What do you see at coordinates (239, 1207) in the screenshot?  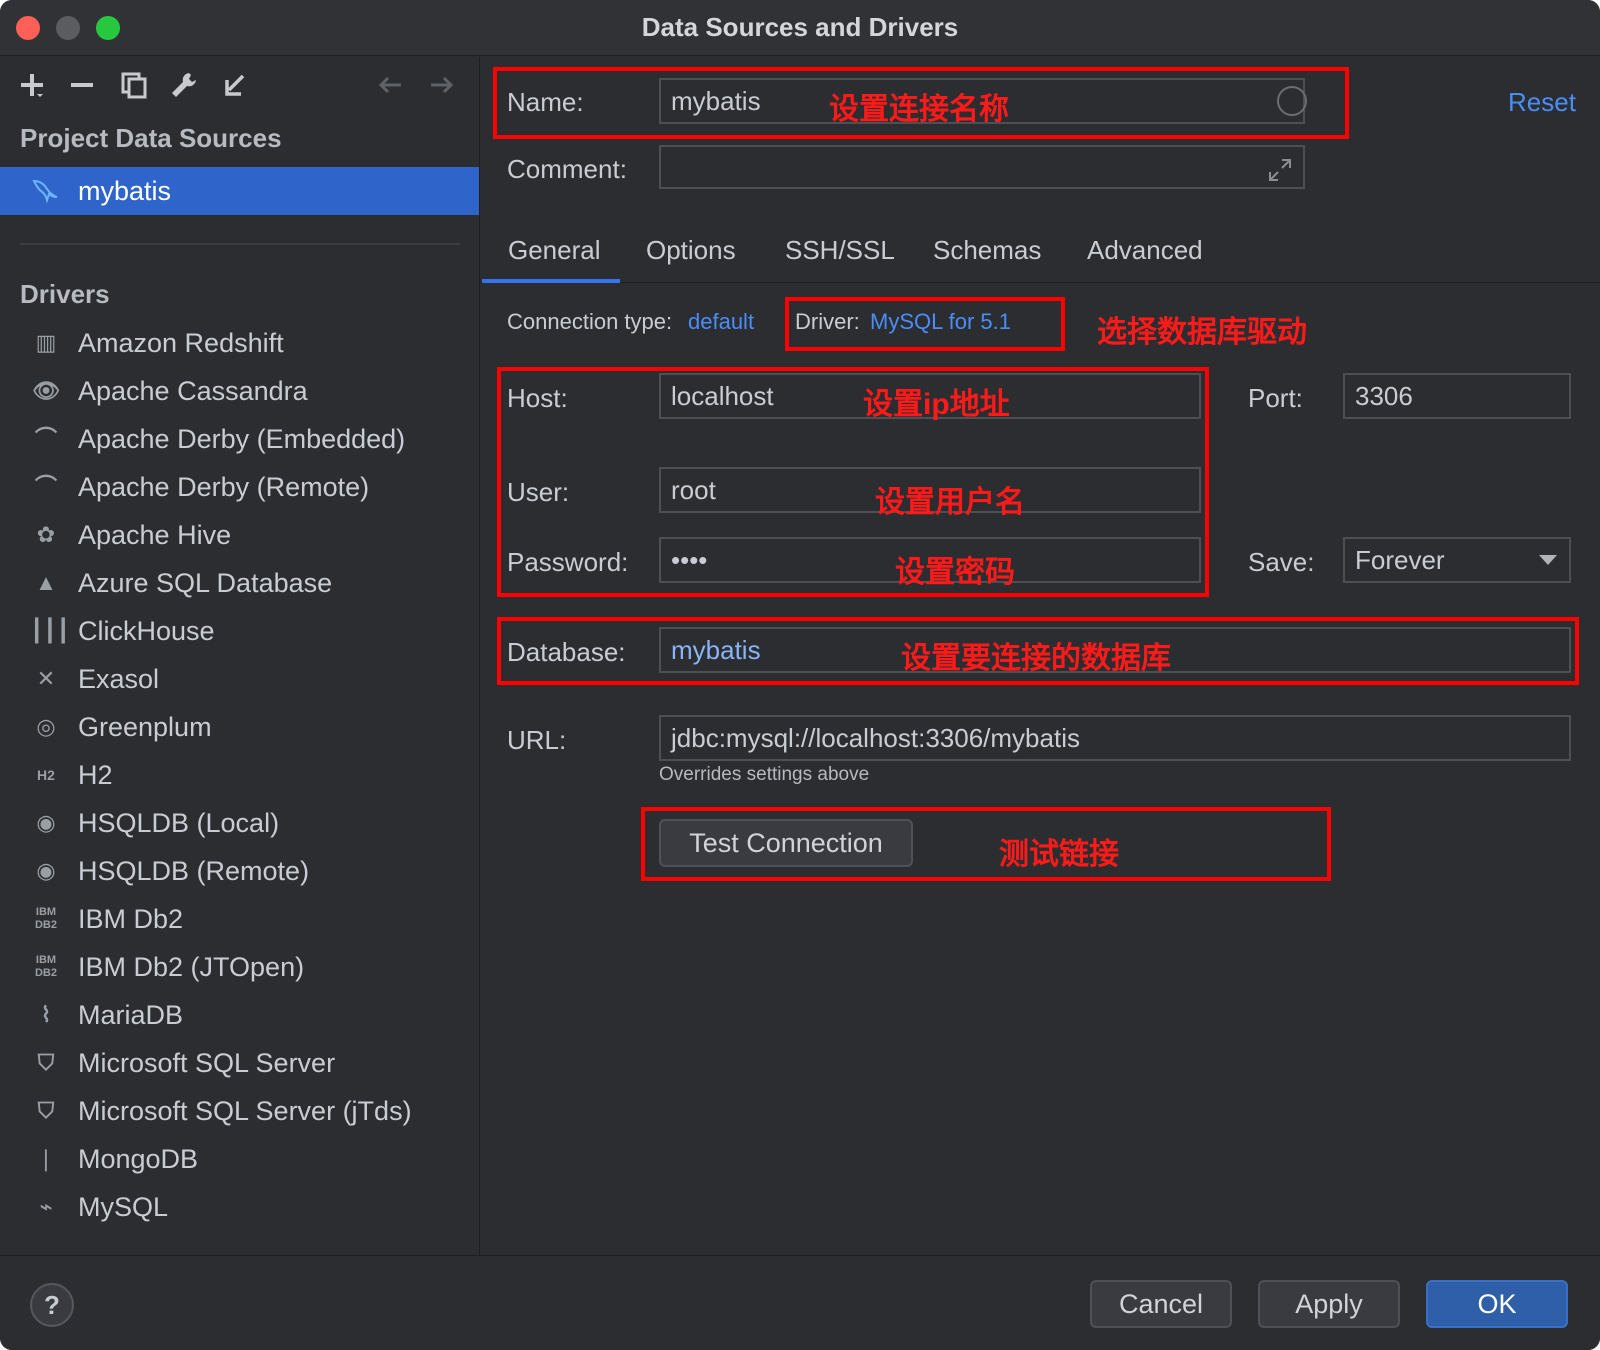 I see `driver-item: ⌁ MySQL` at bounding box center [239, 1207].